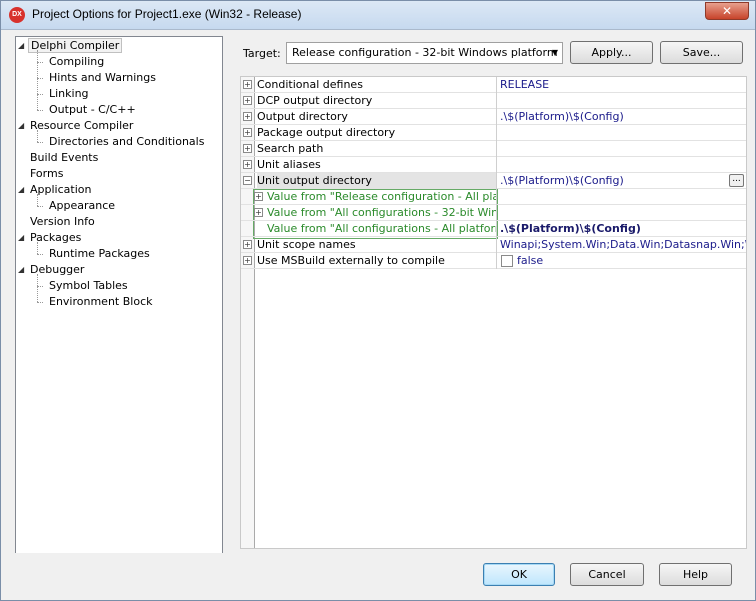  What do you see at coordinates (695, 574) in the screenshot?
I see `help-button: Help` at bounding box center [695, 574].